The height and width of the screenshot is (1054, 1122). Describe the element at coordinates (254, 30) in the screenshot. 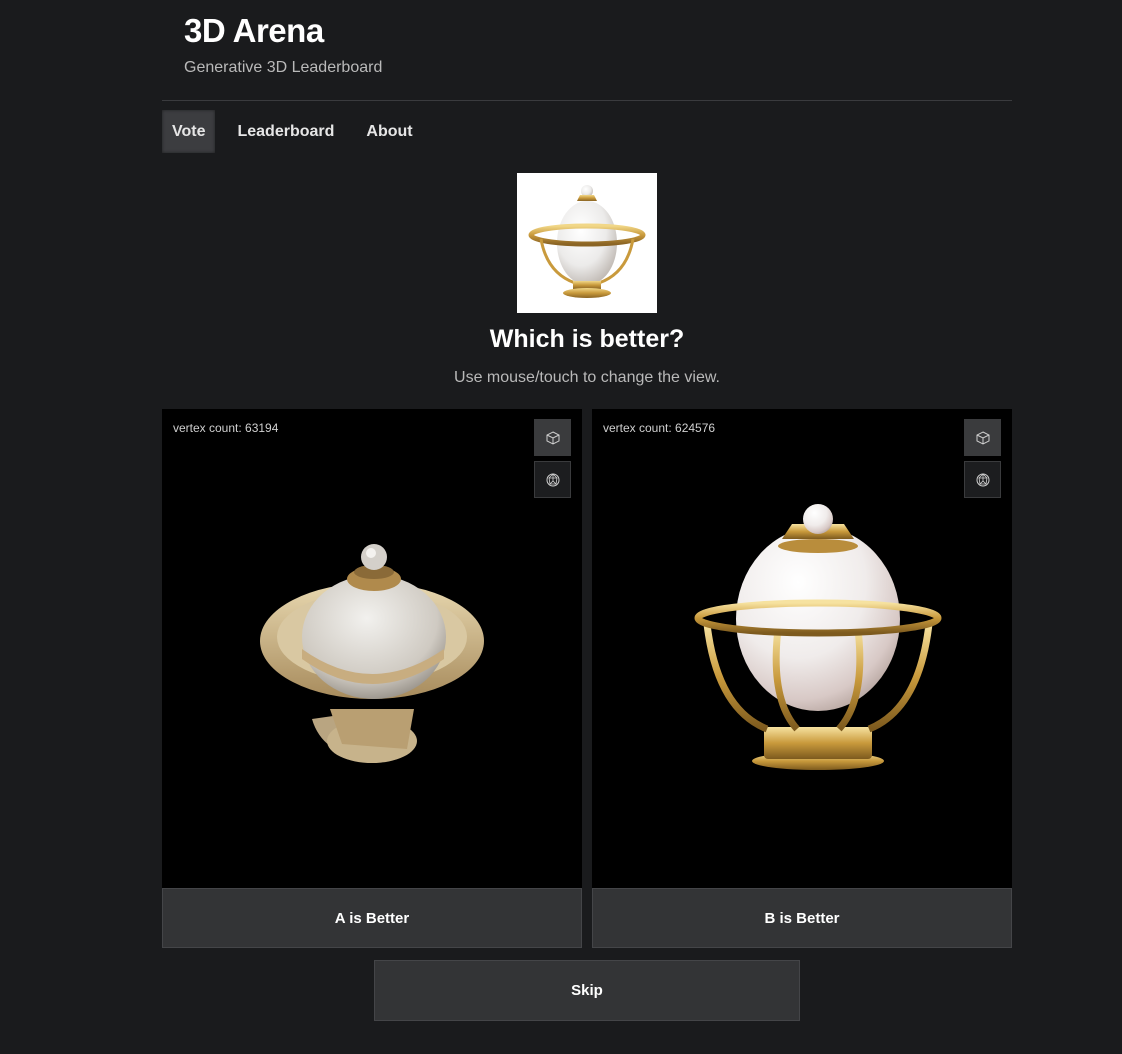

I see `app-title: 3D Arena` at that location.